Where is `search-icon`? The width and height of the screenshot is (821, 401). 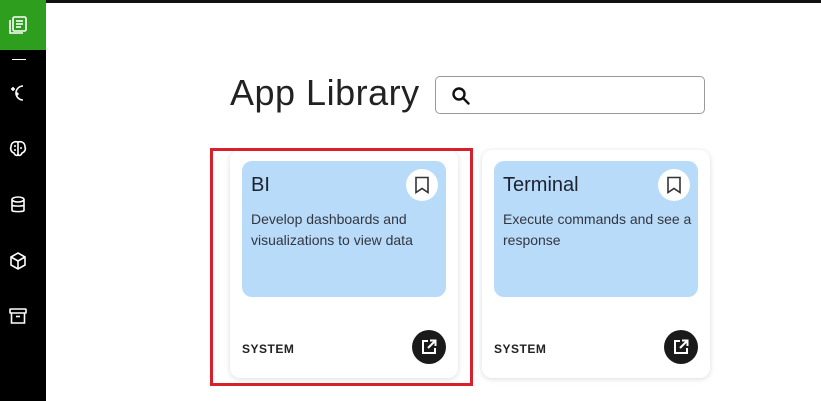 search-icon is located at coordinates (461, 96).